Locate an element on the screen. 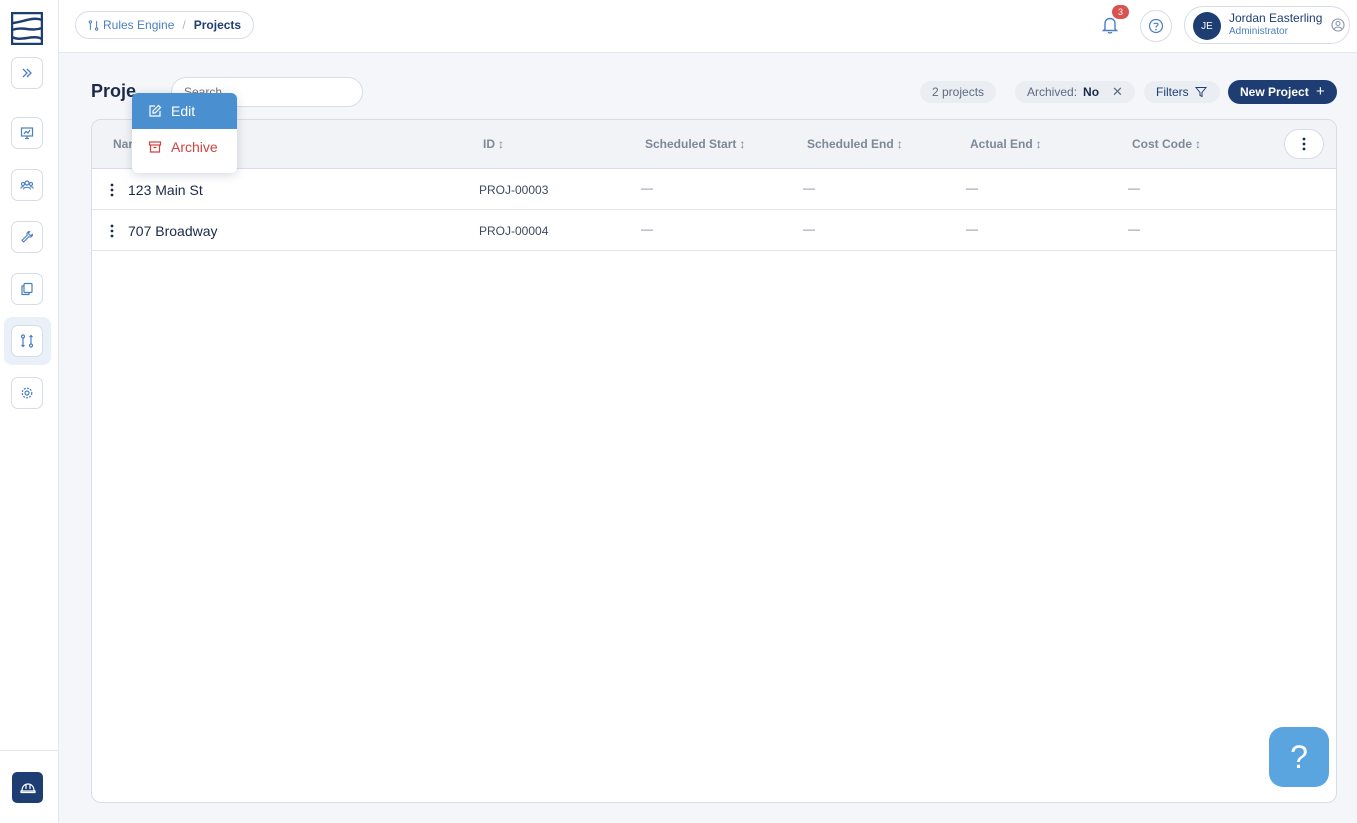  sidebar-item-settings is located at coordinates (27, 393).